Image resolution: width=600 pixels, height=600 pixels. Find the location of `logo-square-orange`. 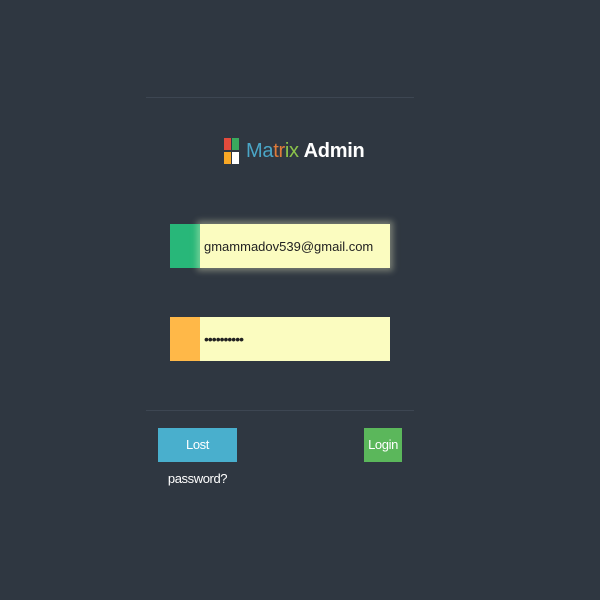

logo-square-orange is located at coordinates (227, 158).